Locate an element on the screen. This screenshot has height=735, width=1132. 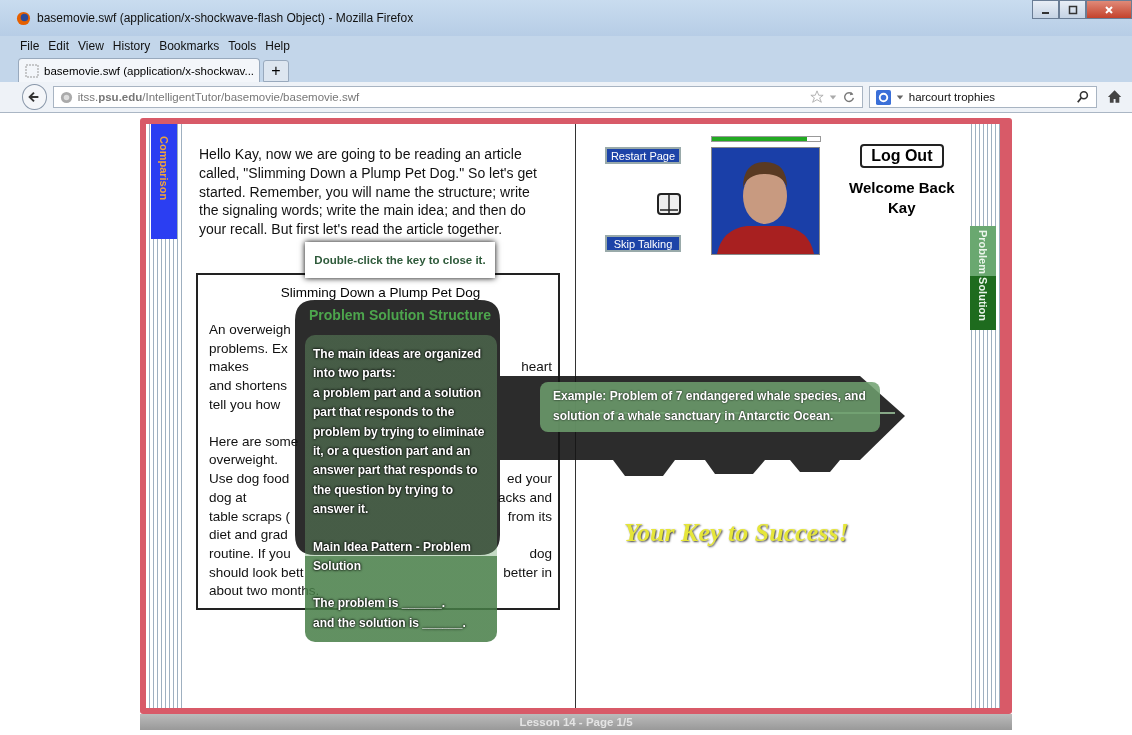
article-text: dog at is located at coordinates (228, 497).